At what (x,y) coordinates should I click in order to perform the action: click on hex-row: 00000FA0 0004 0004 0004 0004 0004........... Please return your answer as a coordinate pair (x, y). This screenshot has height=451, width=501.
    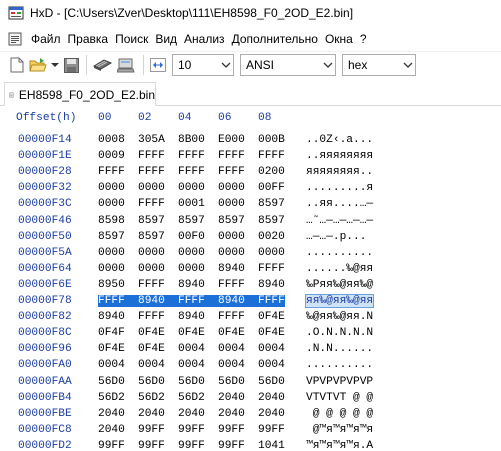
    Looking at the image, I should click on (250, 367).